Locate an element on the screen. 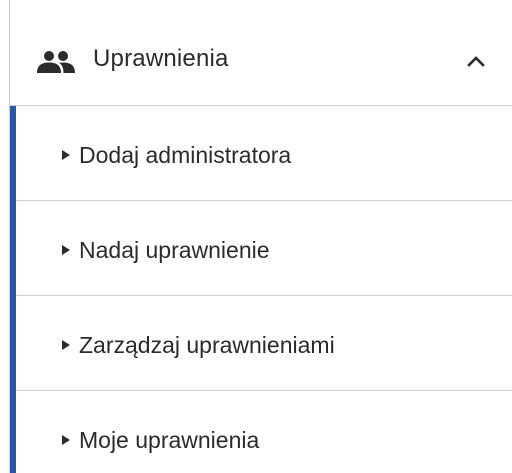 The image size is (512, 473). people-icon is located at coordinates (56, 62).